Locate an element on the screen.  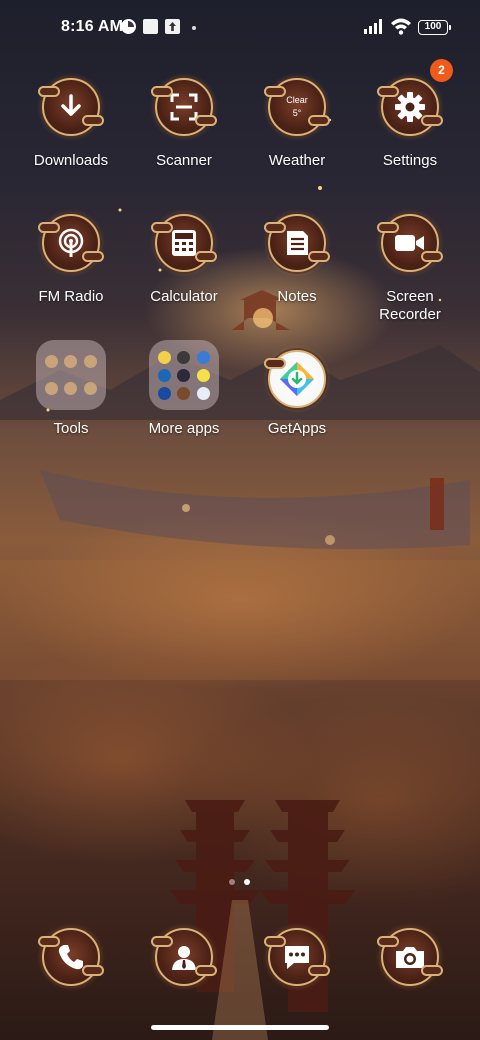
clock: 8:16 AM is located at coordinates (92, 26).